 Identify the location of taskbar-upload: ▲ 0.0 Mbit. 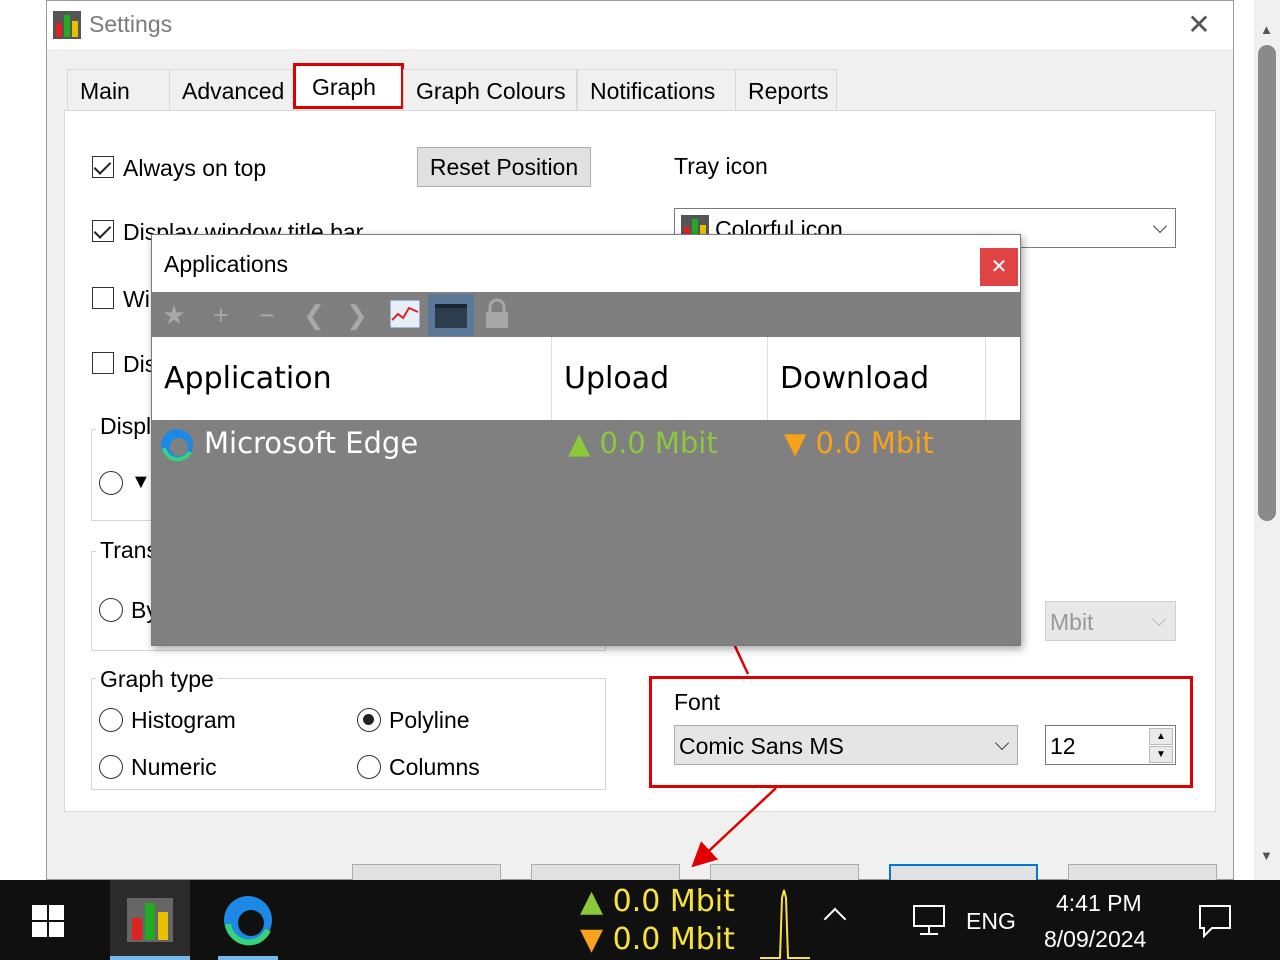
(657, 901).